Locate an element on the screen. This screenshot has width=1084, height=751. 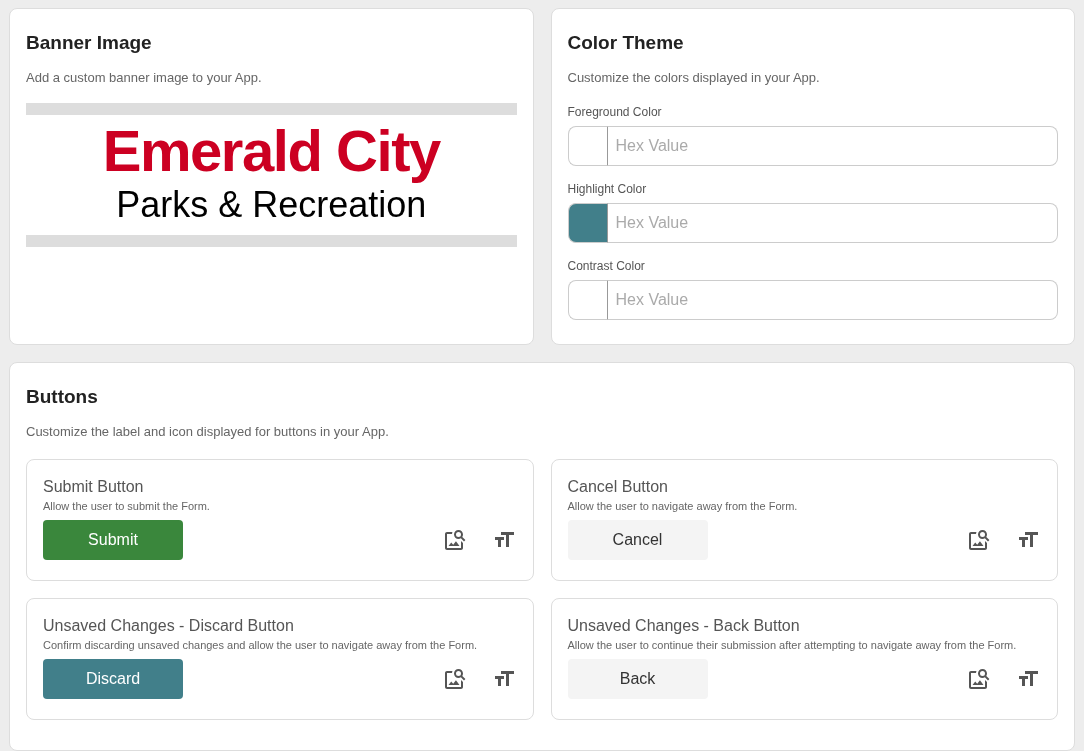
setting-description: Allow the user to navigate away from the Form. is located at coordinates (683, 506).